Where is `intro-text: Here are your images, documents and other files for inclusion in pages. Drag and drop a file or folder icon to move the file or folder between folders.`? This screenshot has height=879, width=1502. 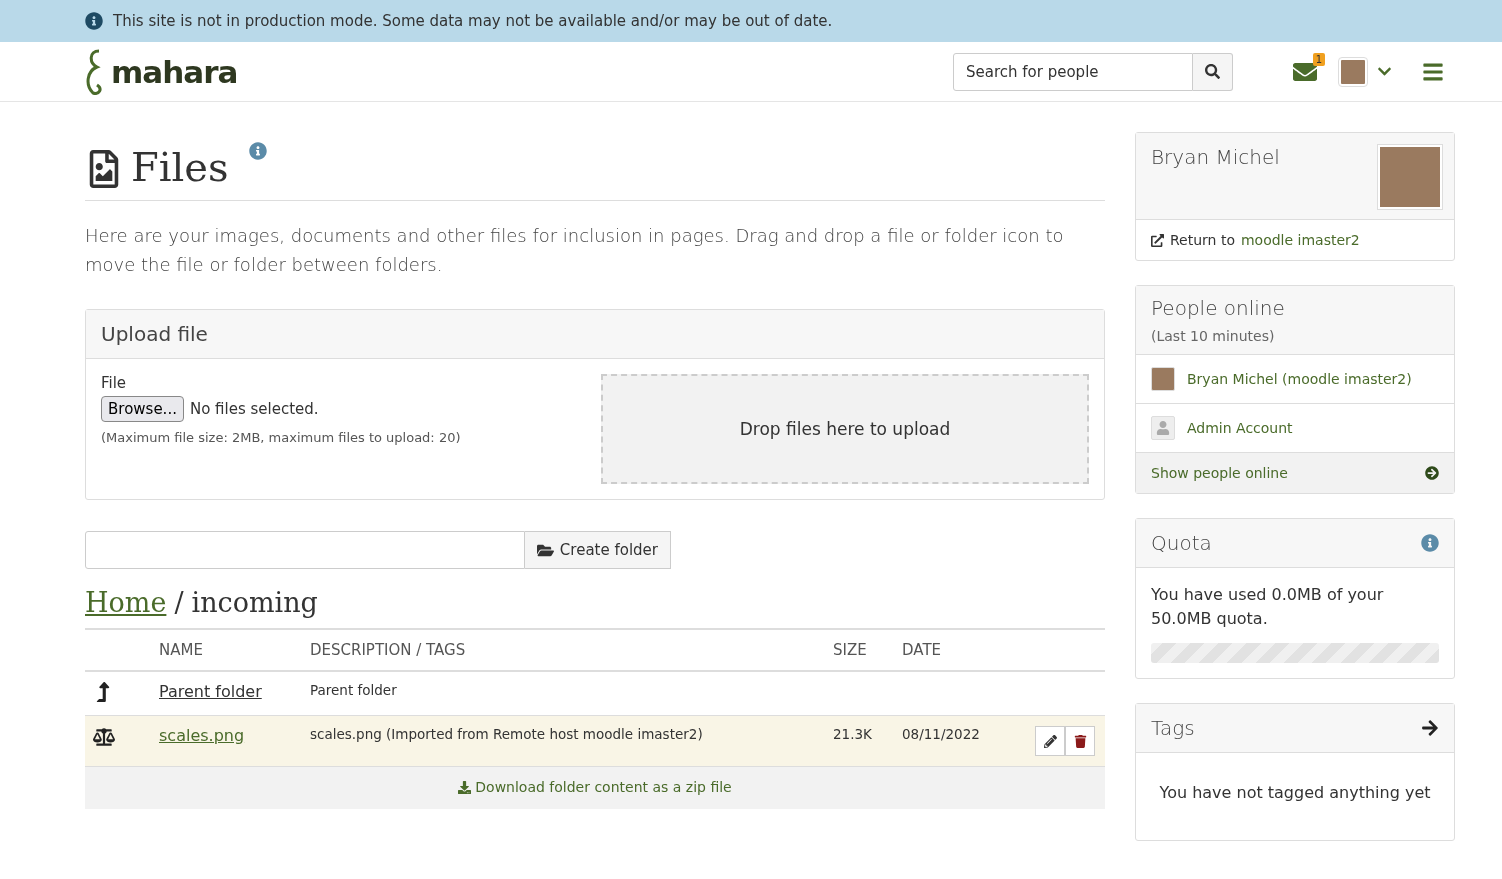
intro-text: Here are your images, documents and other files for inclusion in pages. Drag and drop a file or folder icon to move the file or folder between folders. is located at coordinates (575, 250).